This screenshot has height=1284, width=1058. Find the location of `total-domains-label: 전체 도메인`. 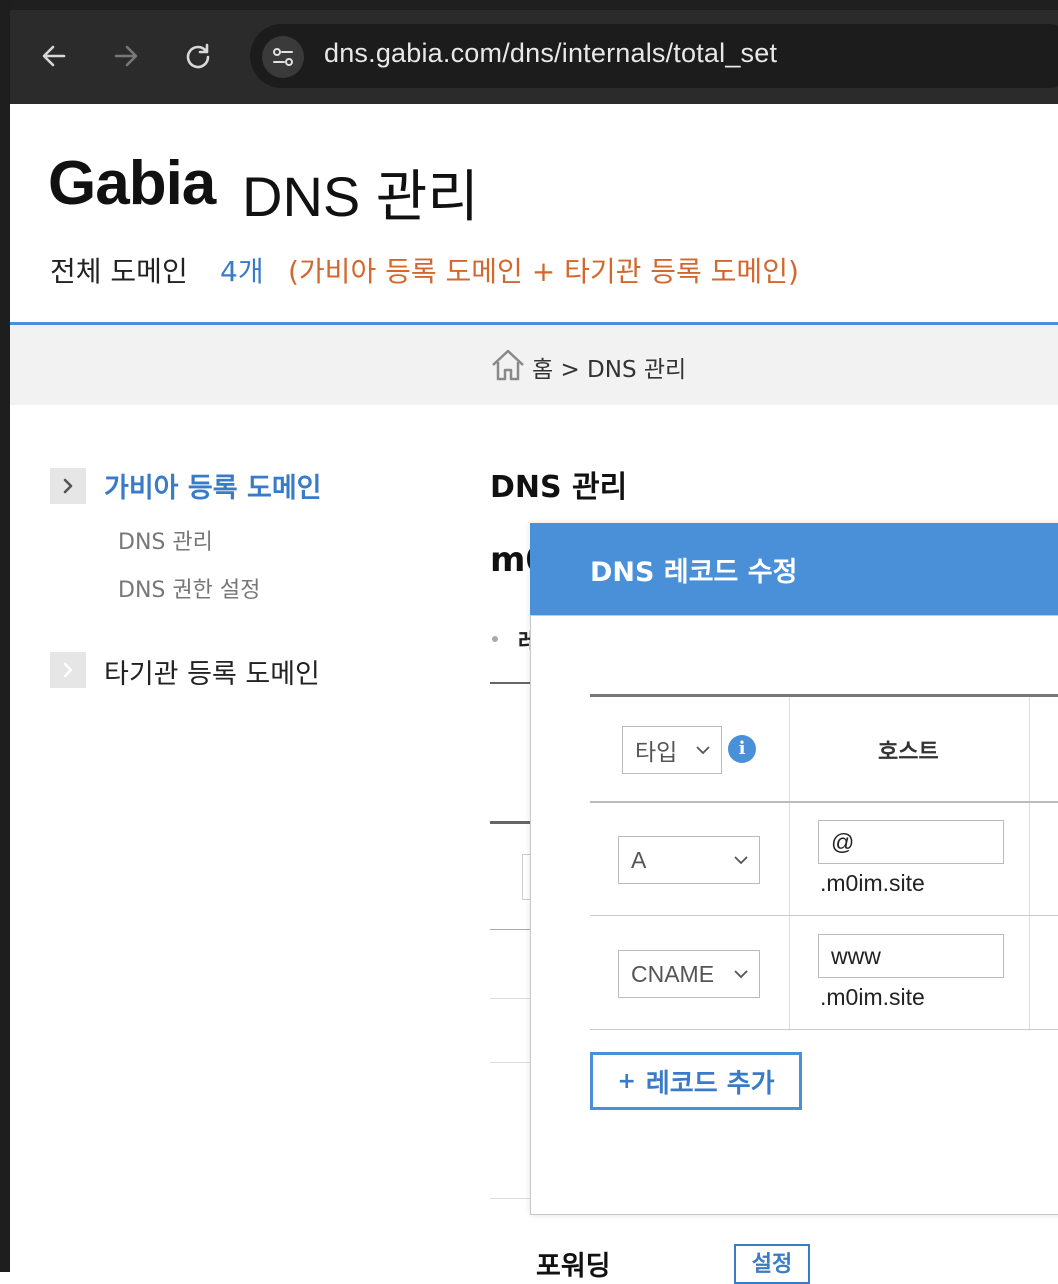

total-domains-label: 전체 도메인 is located at coordinates (119, 271).